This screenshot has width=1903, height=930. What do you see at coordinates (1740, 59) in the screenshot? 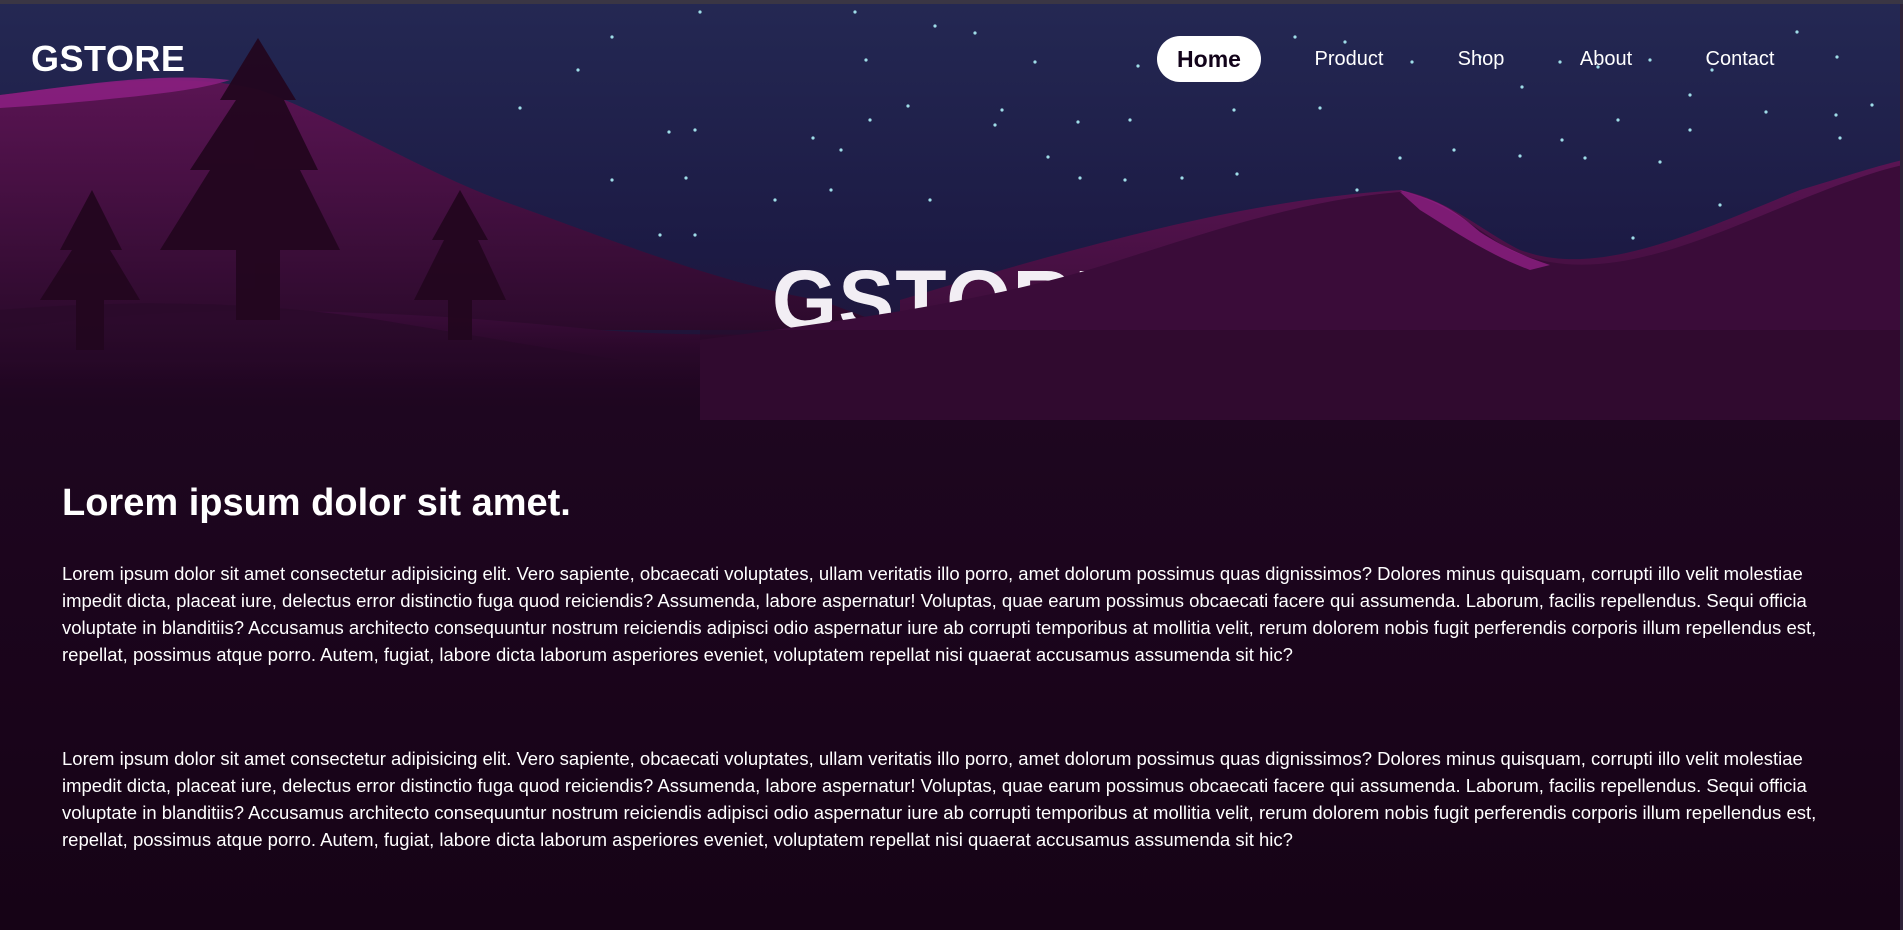
I see `nav-item-contact: Contact` at bounding box center [1740, 59].